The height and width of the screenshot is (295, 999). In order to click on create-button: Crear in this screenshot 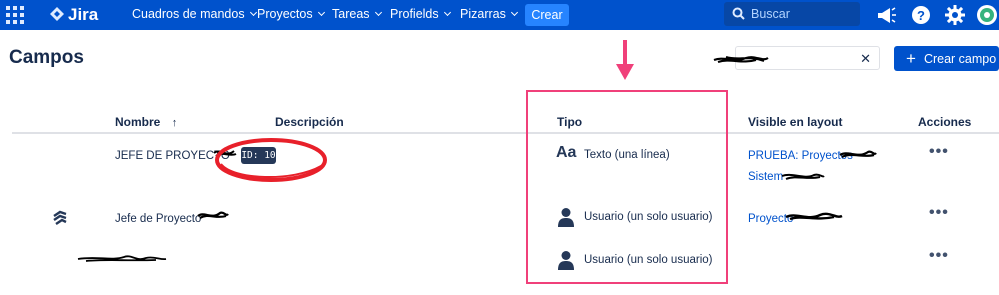, I will do `click(547, 15)`.